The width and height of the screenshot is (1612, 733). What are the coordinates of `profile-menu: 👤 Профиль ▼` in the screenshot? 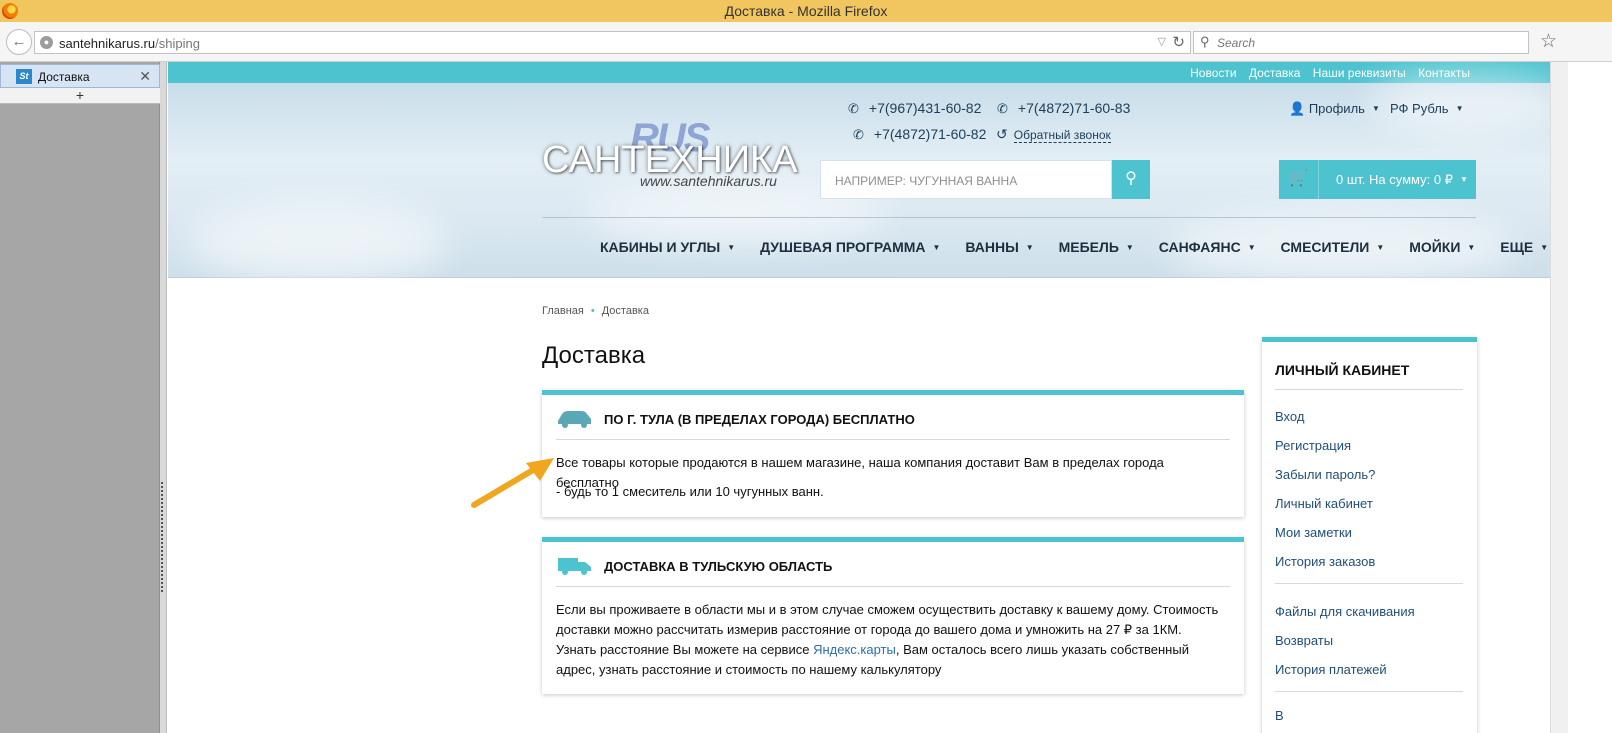 It's located at (1334, 109).